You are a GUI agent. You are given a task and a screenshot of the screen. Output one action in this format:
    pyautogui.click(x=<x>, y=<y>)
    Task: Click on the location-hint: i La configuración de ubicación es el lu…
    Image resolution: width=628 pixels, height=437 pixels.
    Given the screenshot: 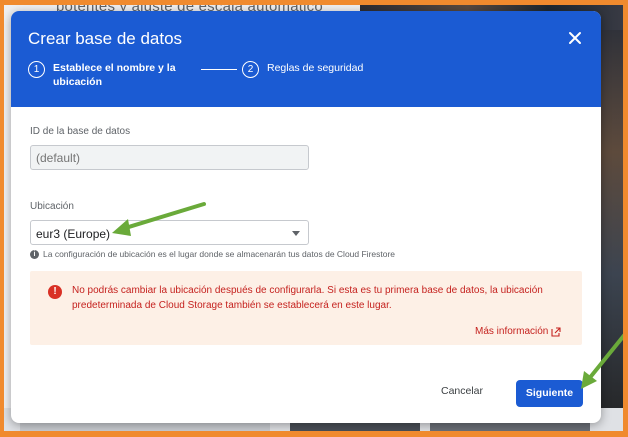 What is the action you would take?
    pyautogui.click(x=212, y=254)
    